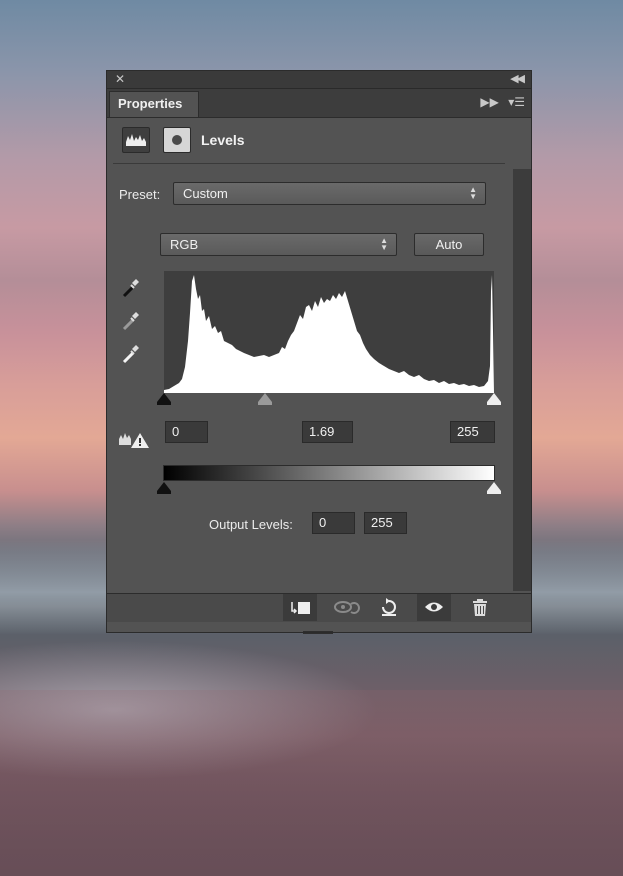 This screenshot has height=876, width=623. What do you see at coordinates (136, 140) in the screenshot?
I see `levels-histogram-icon` at bounding box center [136, 140].